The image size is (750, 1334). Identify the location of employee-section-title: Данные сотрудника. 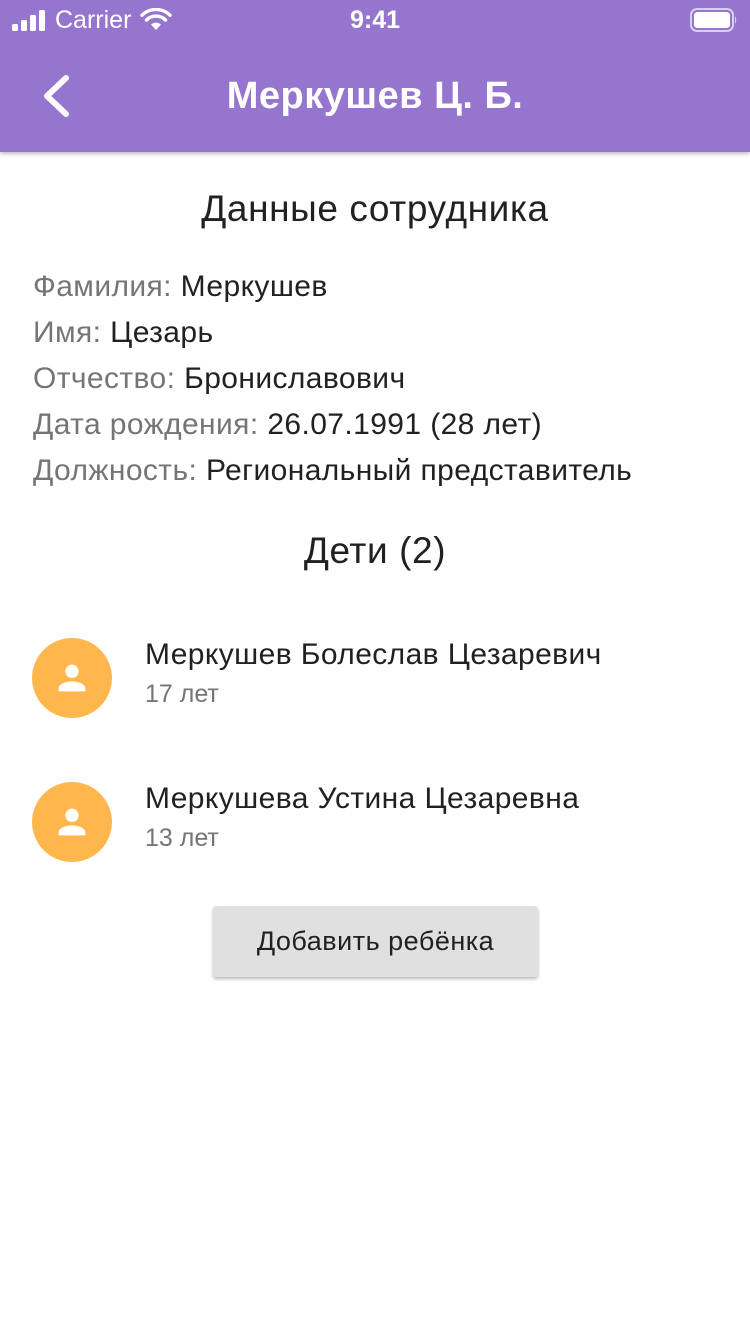
(375, 208).